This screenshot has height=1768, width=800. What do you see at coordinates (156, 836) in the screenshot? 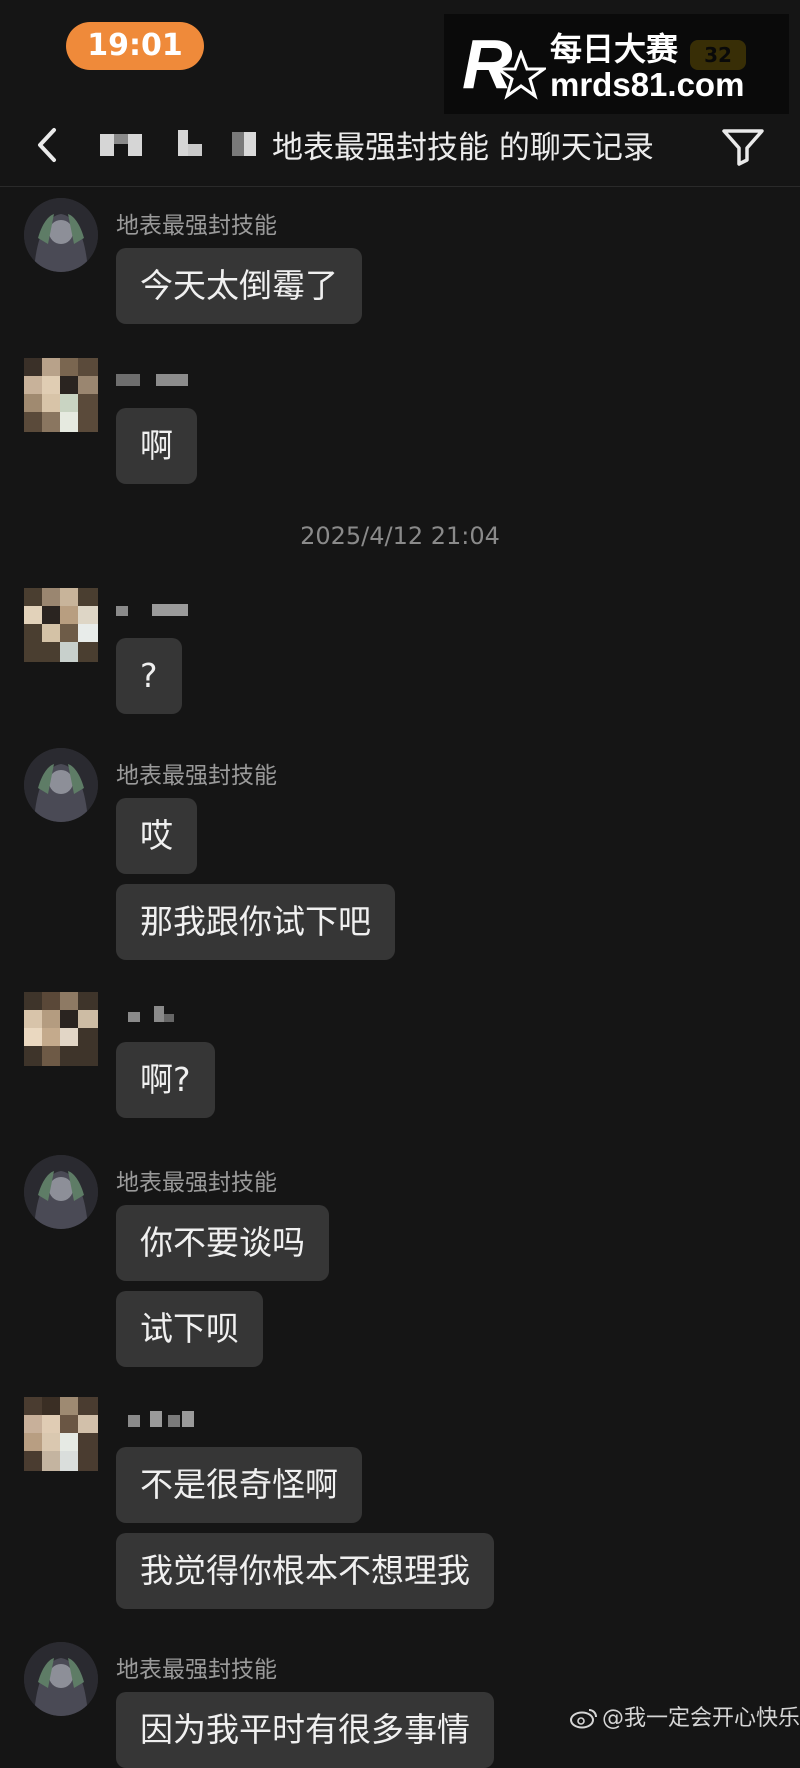
I see `message-bubble: 哎` at bounding box center [156, 836].